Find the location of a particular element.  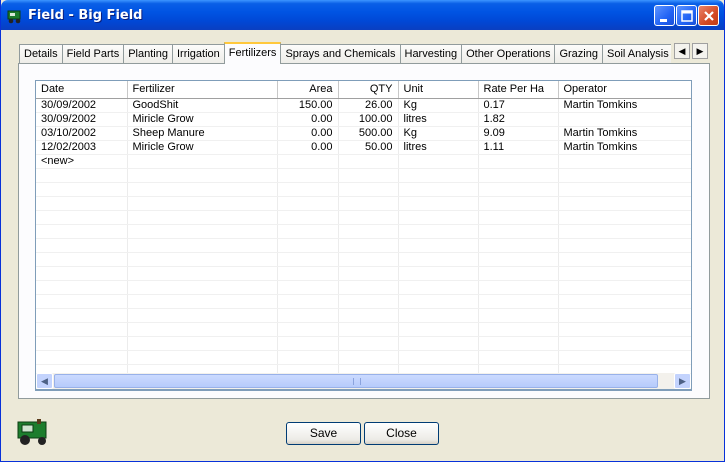

maximize-button is located at coordinates (686, 15).